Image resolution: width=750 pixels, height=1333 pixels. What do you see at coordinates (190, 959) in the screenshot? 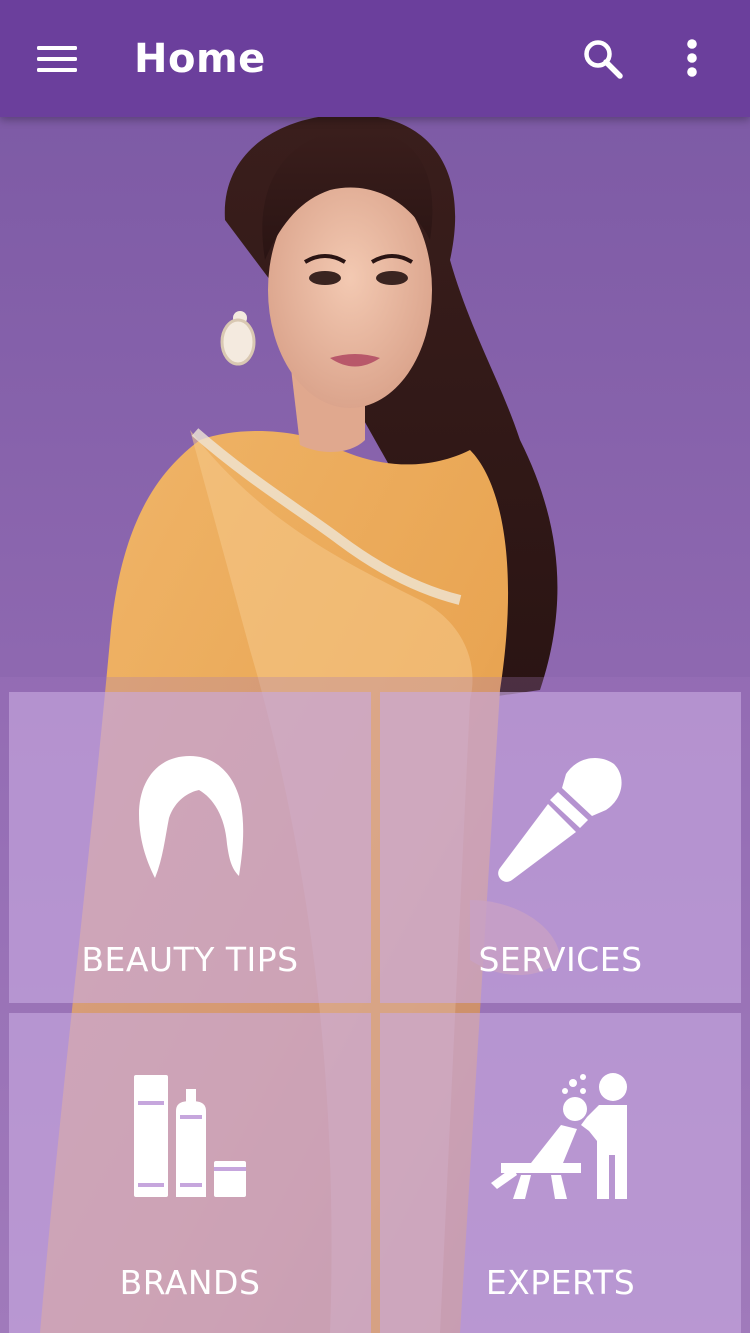
I see `tile-label-beauty-tips: BEAUTY TIPS` at bounding box center [190, 959].